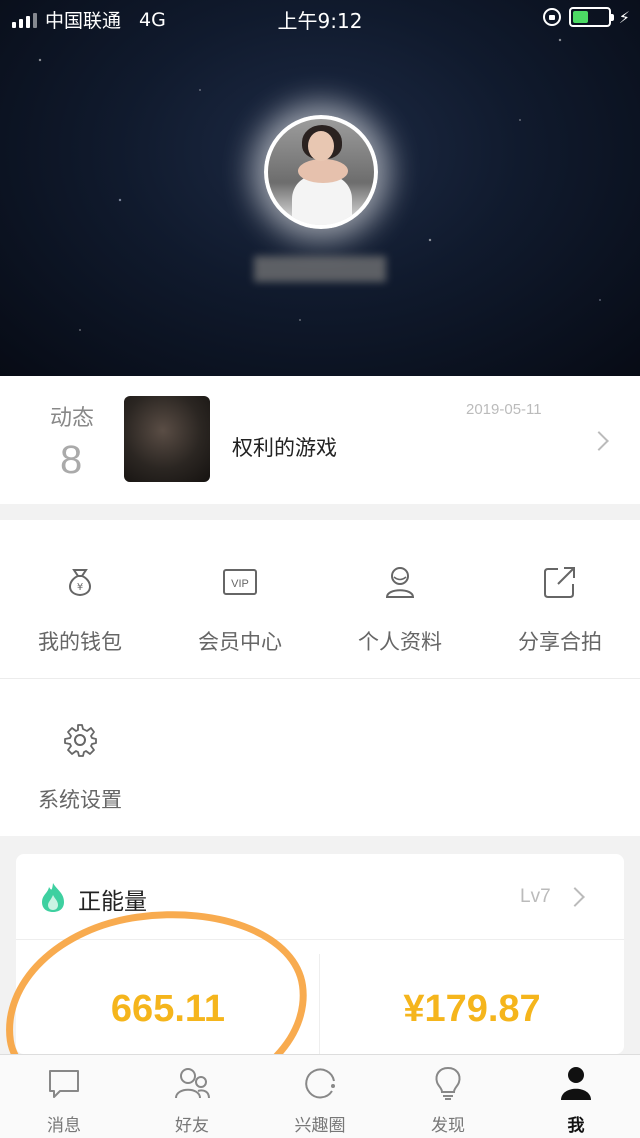 The image size is (640, 1138). I want to click on tab-label: 我, so click(576, 1126).